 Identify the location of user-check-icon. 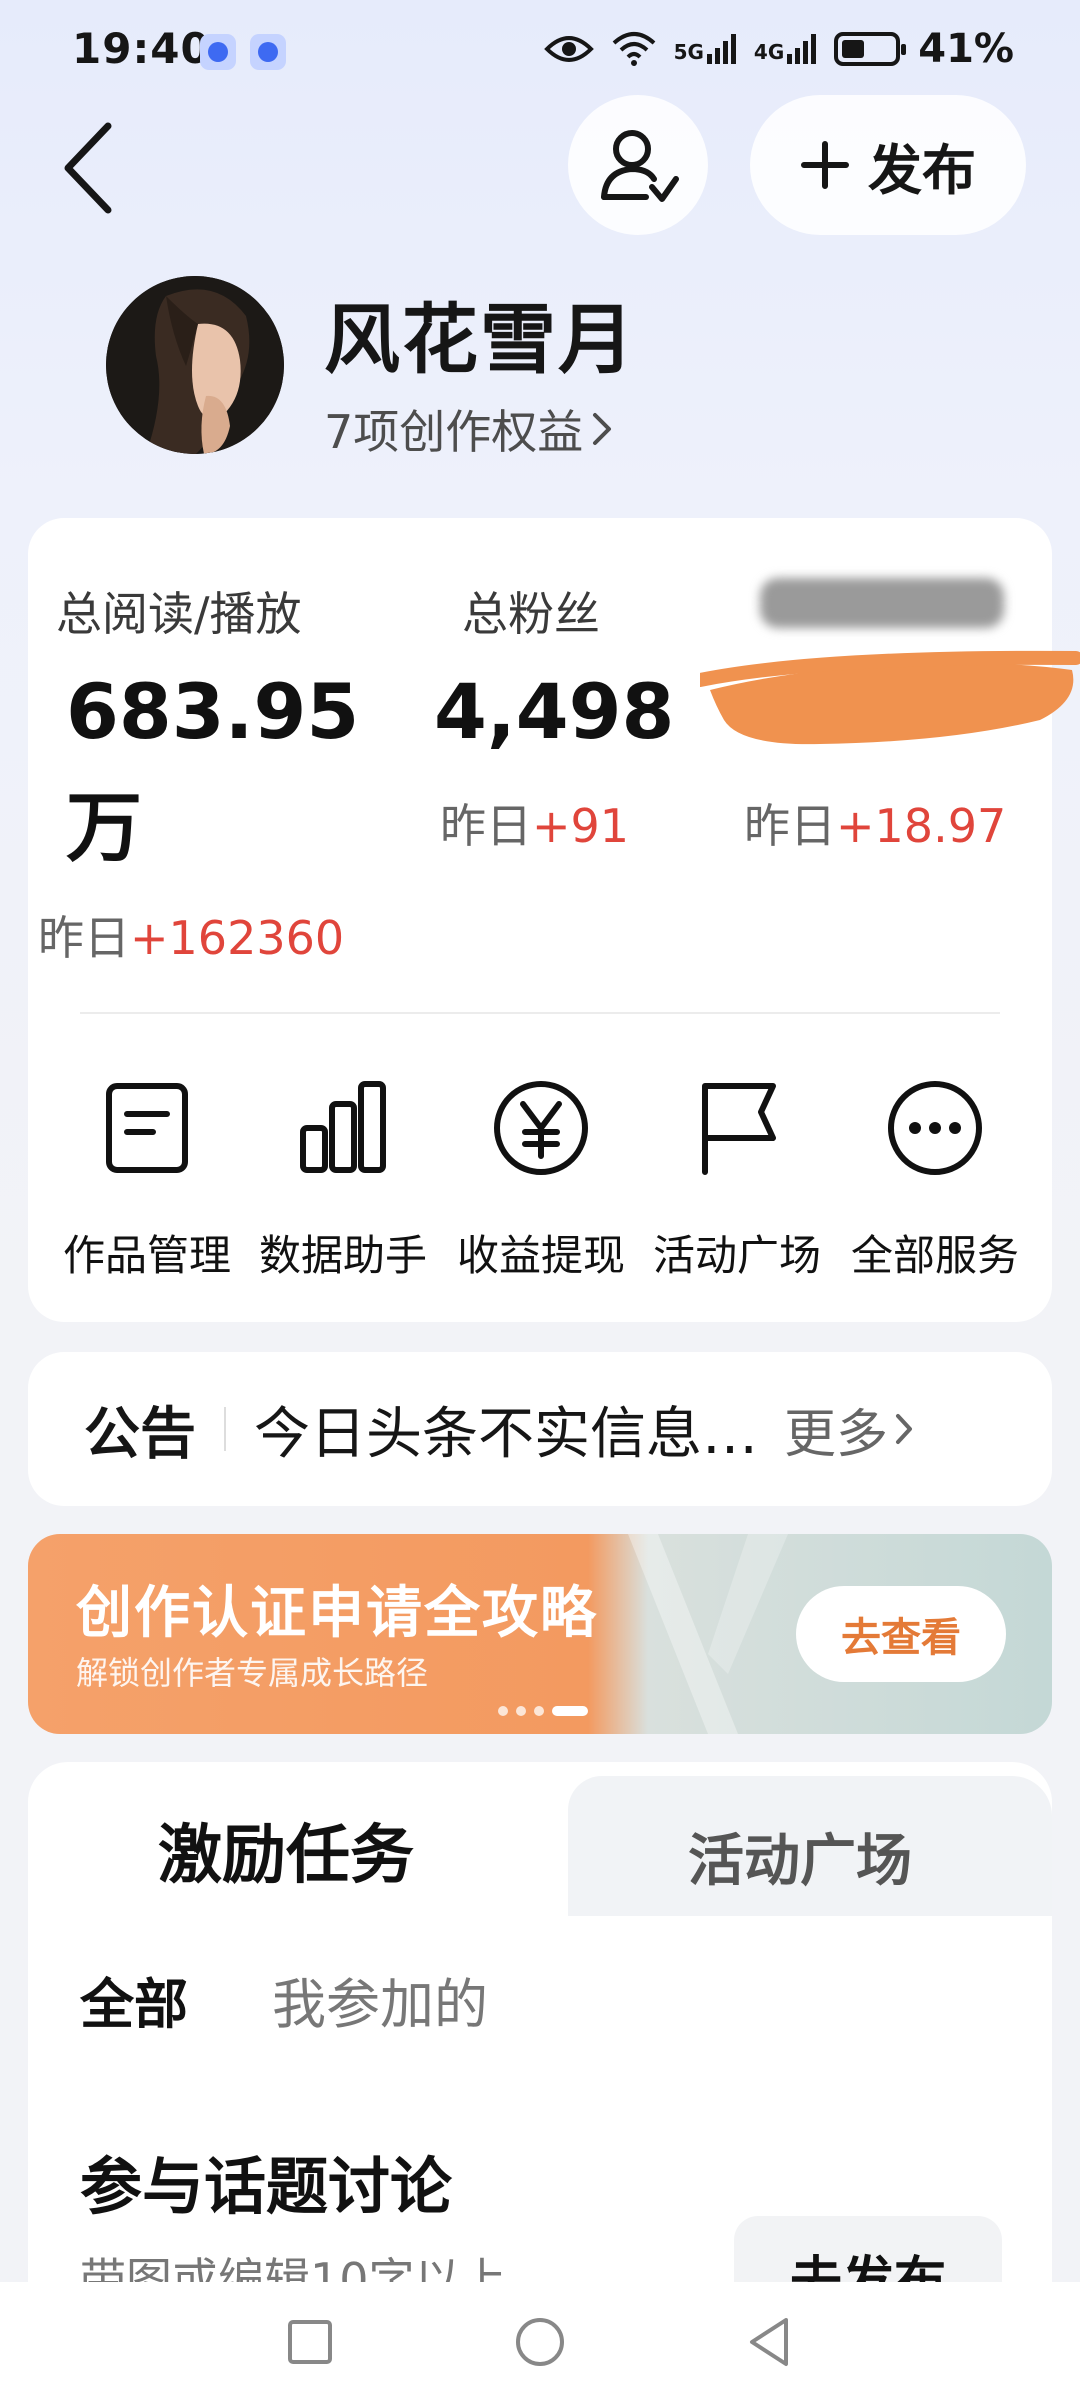
(640, 166).